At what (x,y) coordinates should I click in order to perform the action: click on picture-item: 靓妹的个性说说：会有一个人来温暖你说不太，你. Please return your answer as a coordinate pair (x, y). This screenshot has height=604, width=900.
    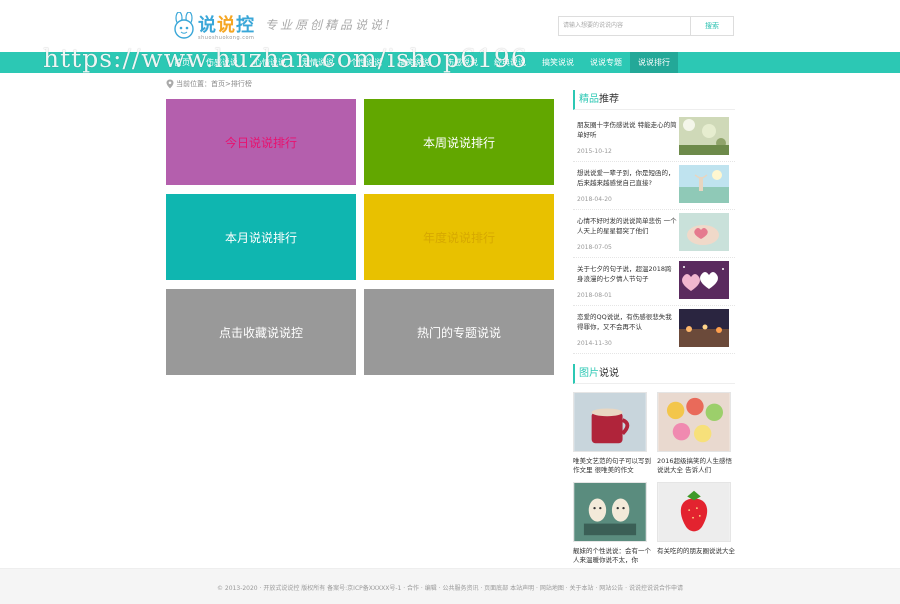
    Looking at the image, I should click on (612, 523).